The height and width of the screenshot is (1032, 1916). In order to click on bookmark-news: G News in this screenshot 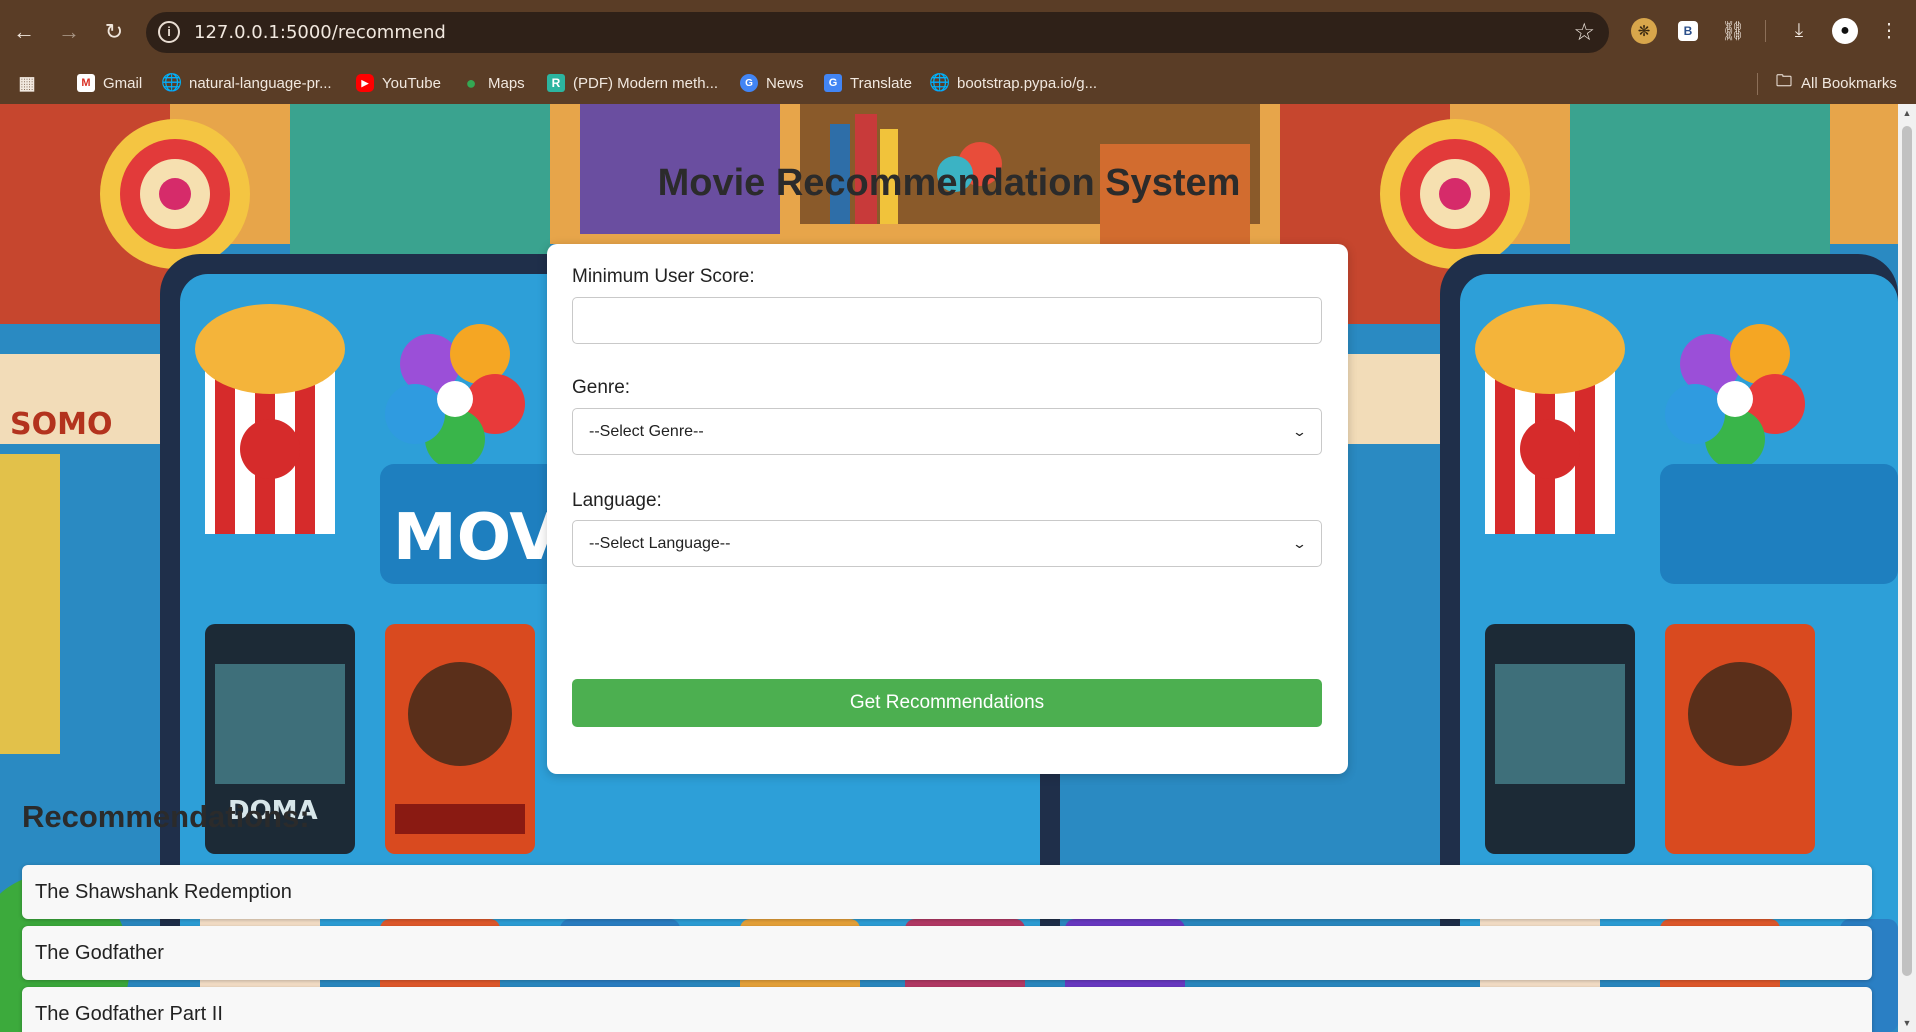, I will do `click(772, 83)`.